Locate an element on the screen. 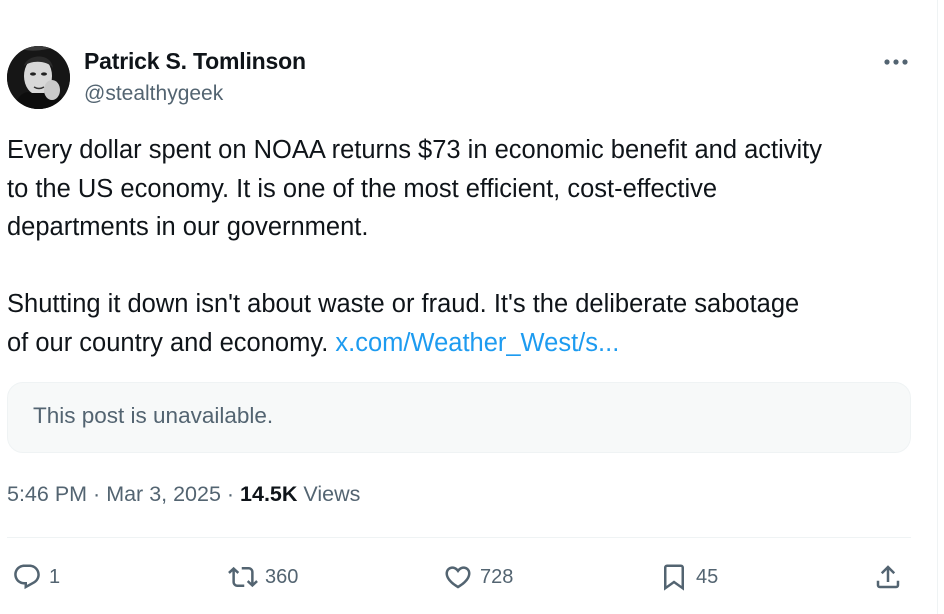  quoted-post-unavailable-text: This post is unavailable. is located at coordinates (153, 415).